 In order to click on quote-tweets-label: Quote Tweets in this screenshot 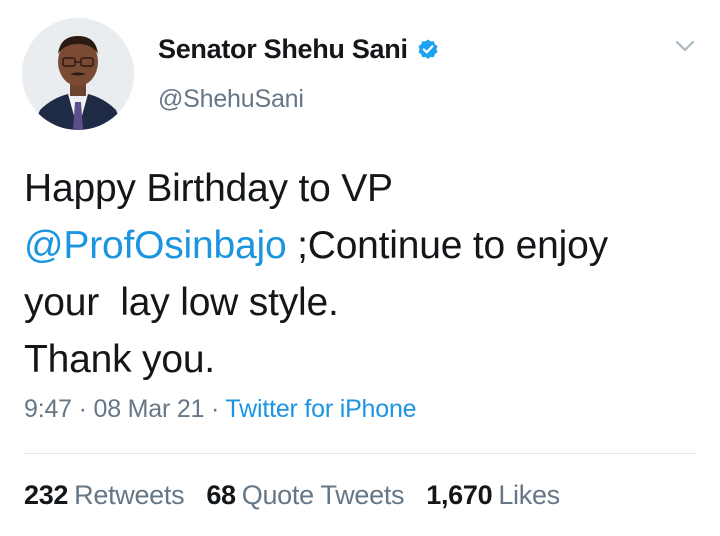, I will do `click(323, 495)`.